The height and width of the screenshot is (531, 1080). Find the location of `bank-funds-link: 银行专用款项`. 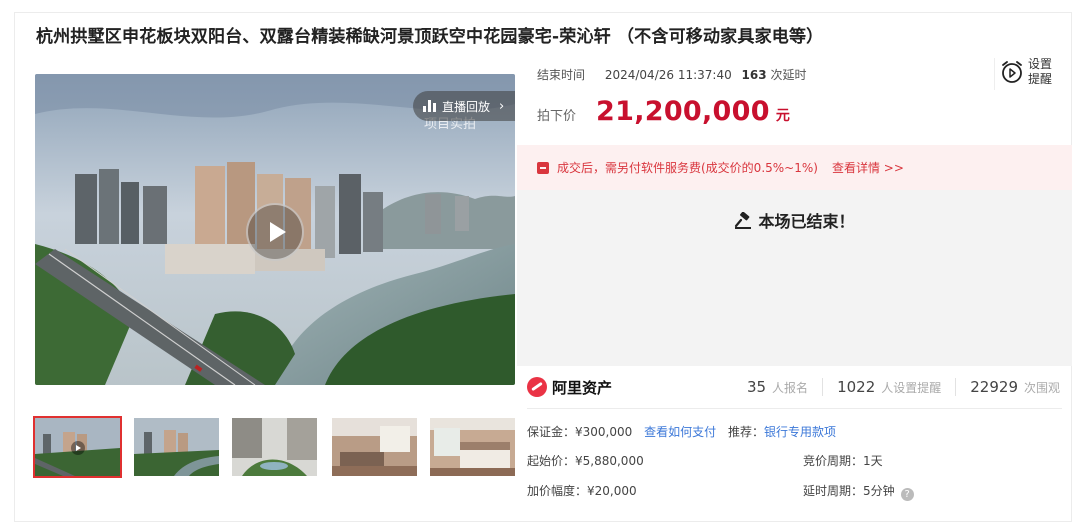

bank-funds-link: 银行专用款项 is located at coordinates (800, 432).